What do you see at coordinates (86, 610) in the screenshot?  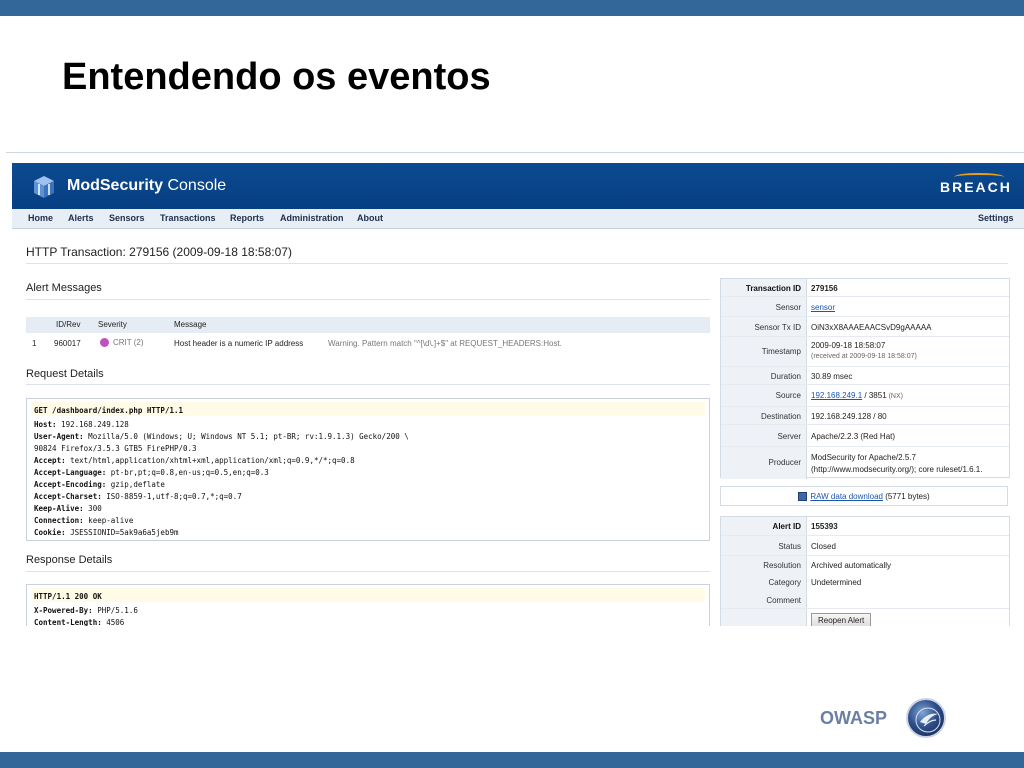 I see `header-line: X-Powered-By: PHP/5.1.6` at bounding box center [86, 610].